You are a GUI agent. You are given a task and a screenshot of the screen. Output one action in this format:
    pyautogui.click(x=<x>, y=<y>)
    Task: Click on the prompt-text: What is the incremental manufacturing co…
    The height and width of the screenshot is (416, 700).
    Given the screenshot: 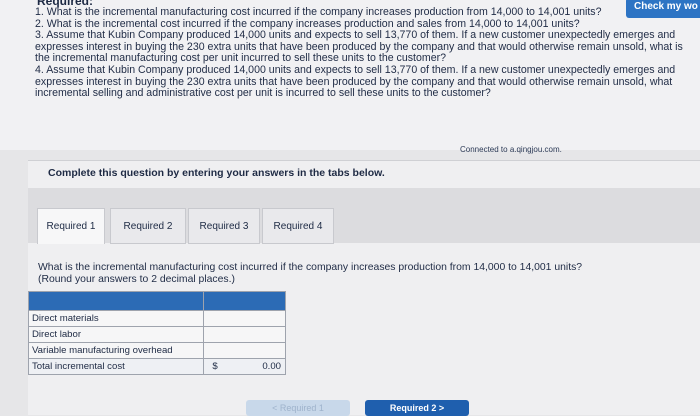 What is the action you would take?
    pyautogui.click(x=310, y=267)
    